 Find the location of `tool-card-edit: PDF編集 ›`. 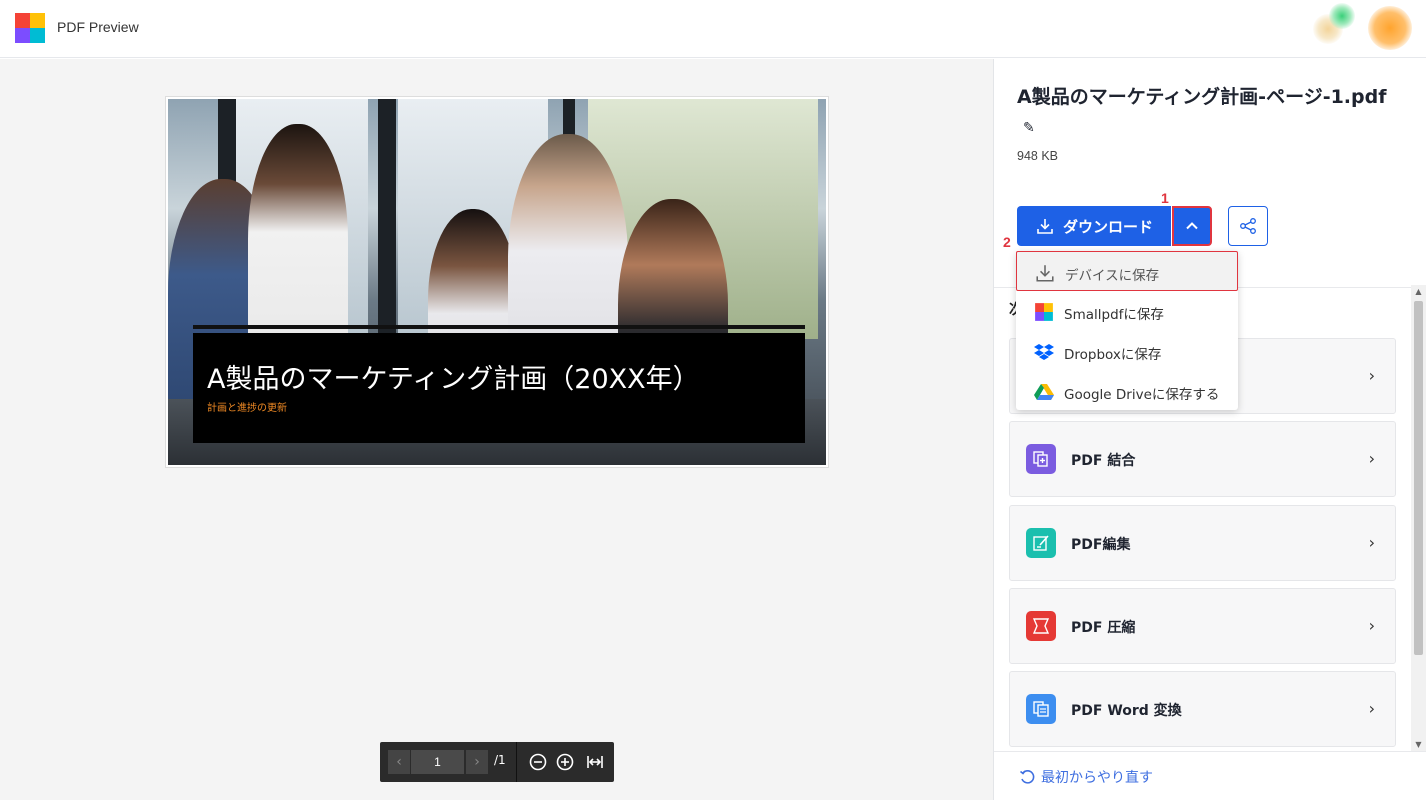

tool-card-edit: PDF編集 › is located at coordinates (1202, 543).